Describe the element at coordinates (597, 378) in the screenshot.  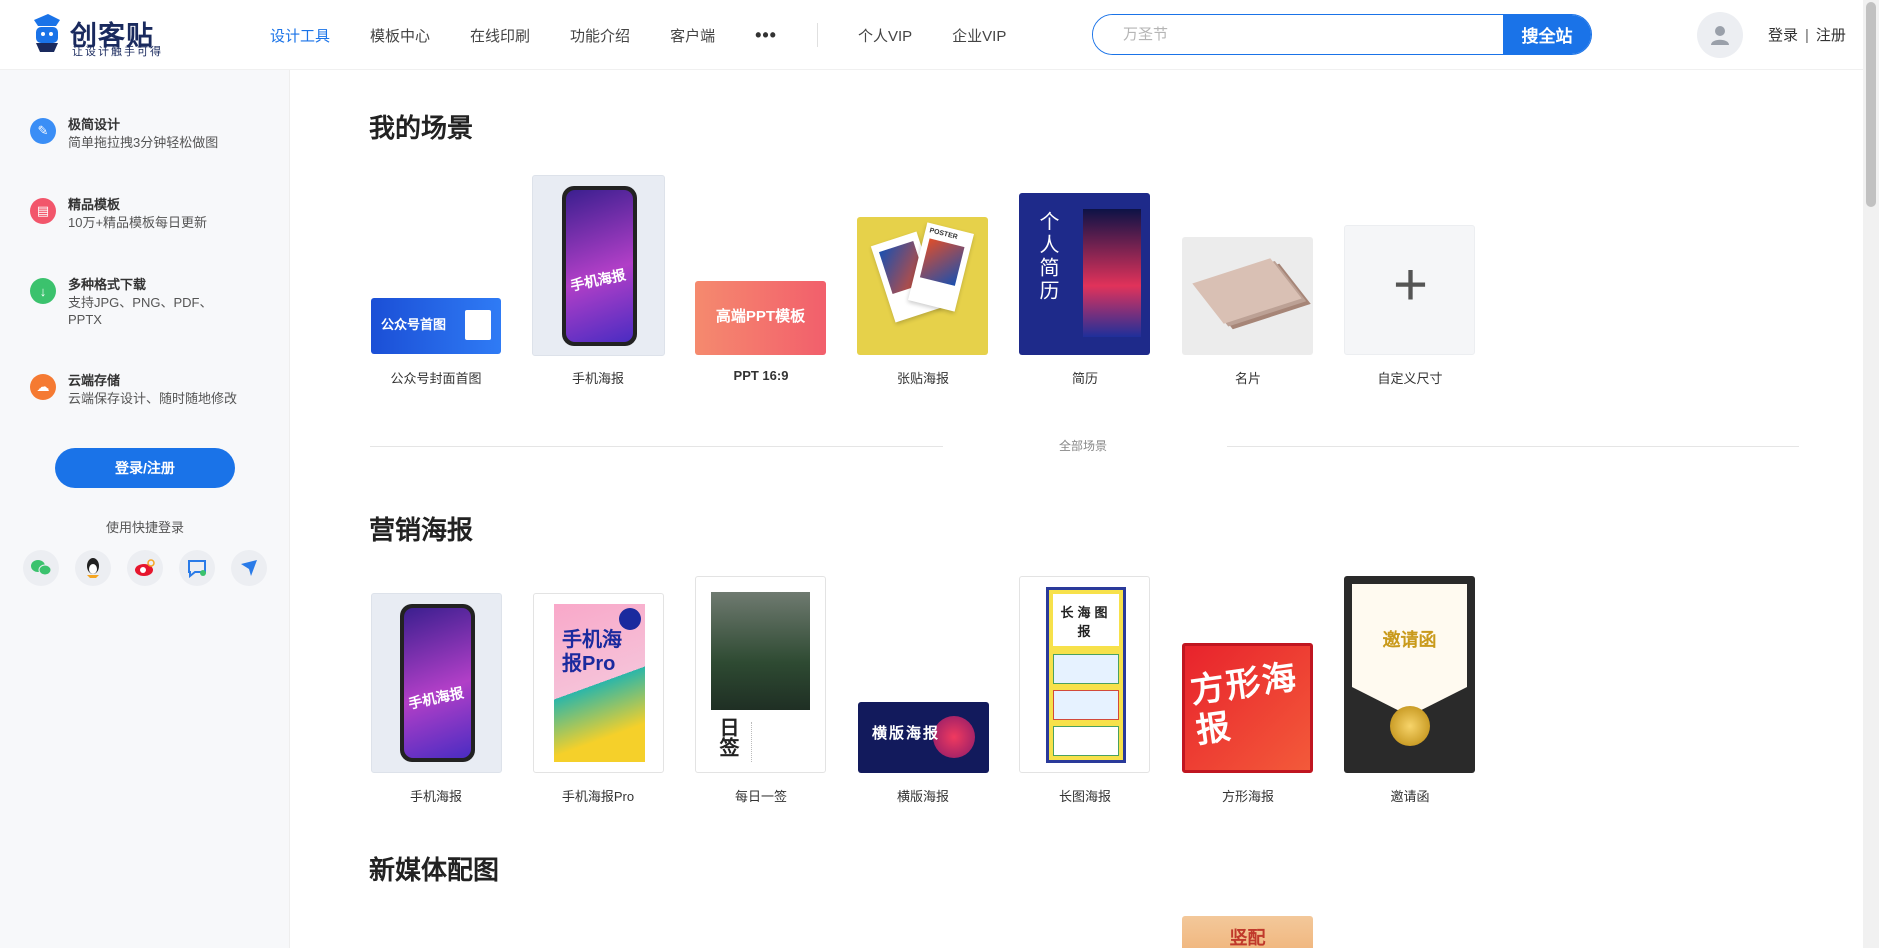
I see `scene-label: 手机海报` at that location.